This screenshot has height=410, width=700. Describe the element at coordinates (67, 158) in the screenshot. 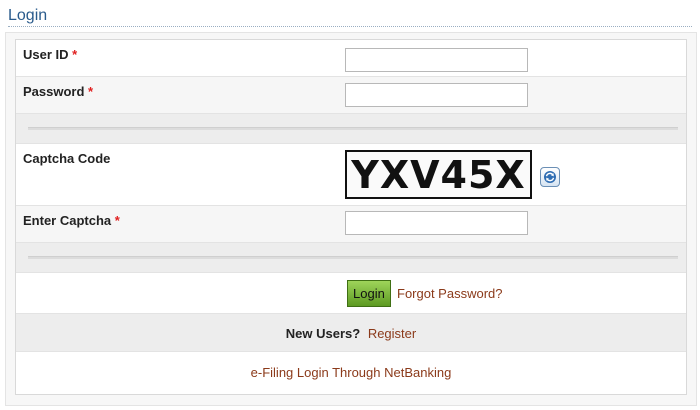

I see `captcha-label: Captcha Code` at that location.